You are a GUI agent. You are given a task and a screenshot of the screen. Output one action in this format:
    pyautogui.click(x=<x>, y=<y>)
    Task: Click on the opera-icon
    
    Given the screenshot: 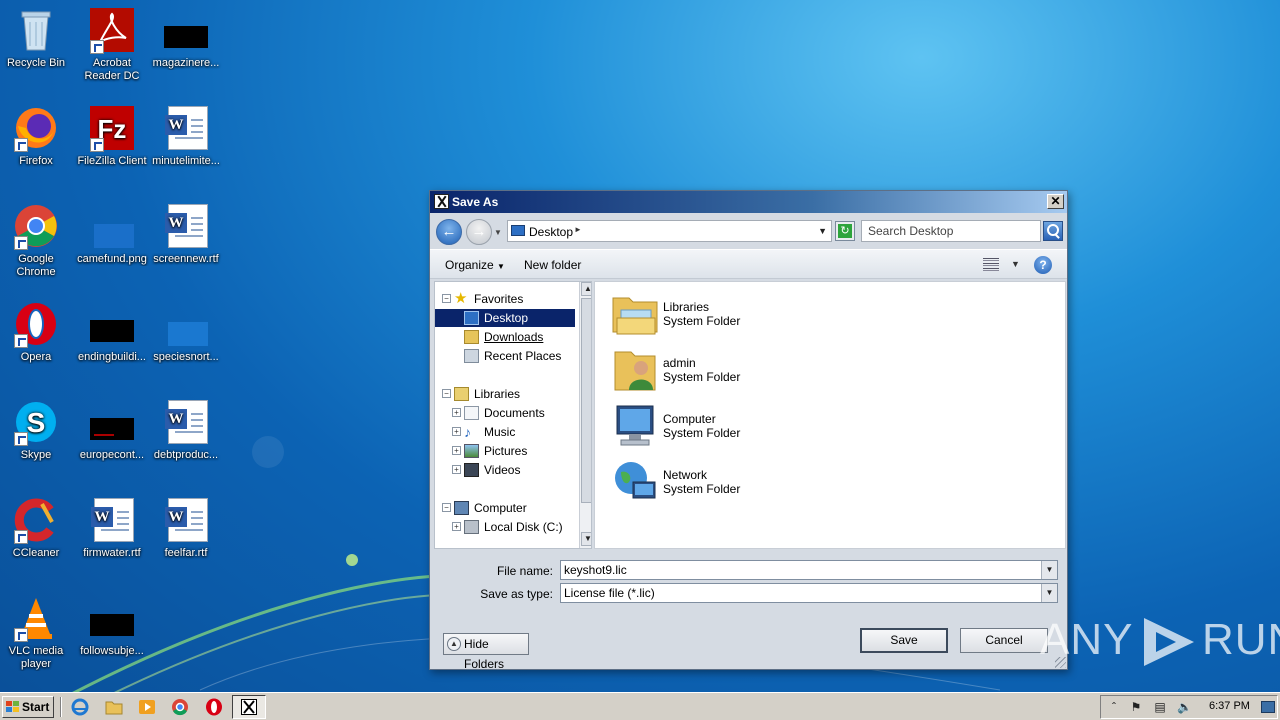 What is the action you would take?
    pyautogui.click(x=214, y=707)
    